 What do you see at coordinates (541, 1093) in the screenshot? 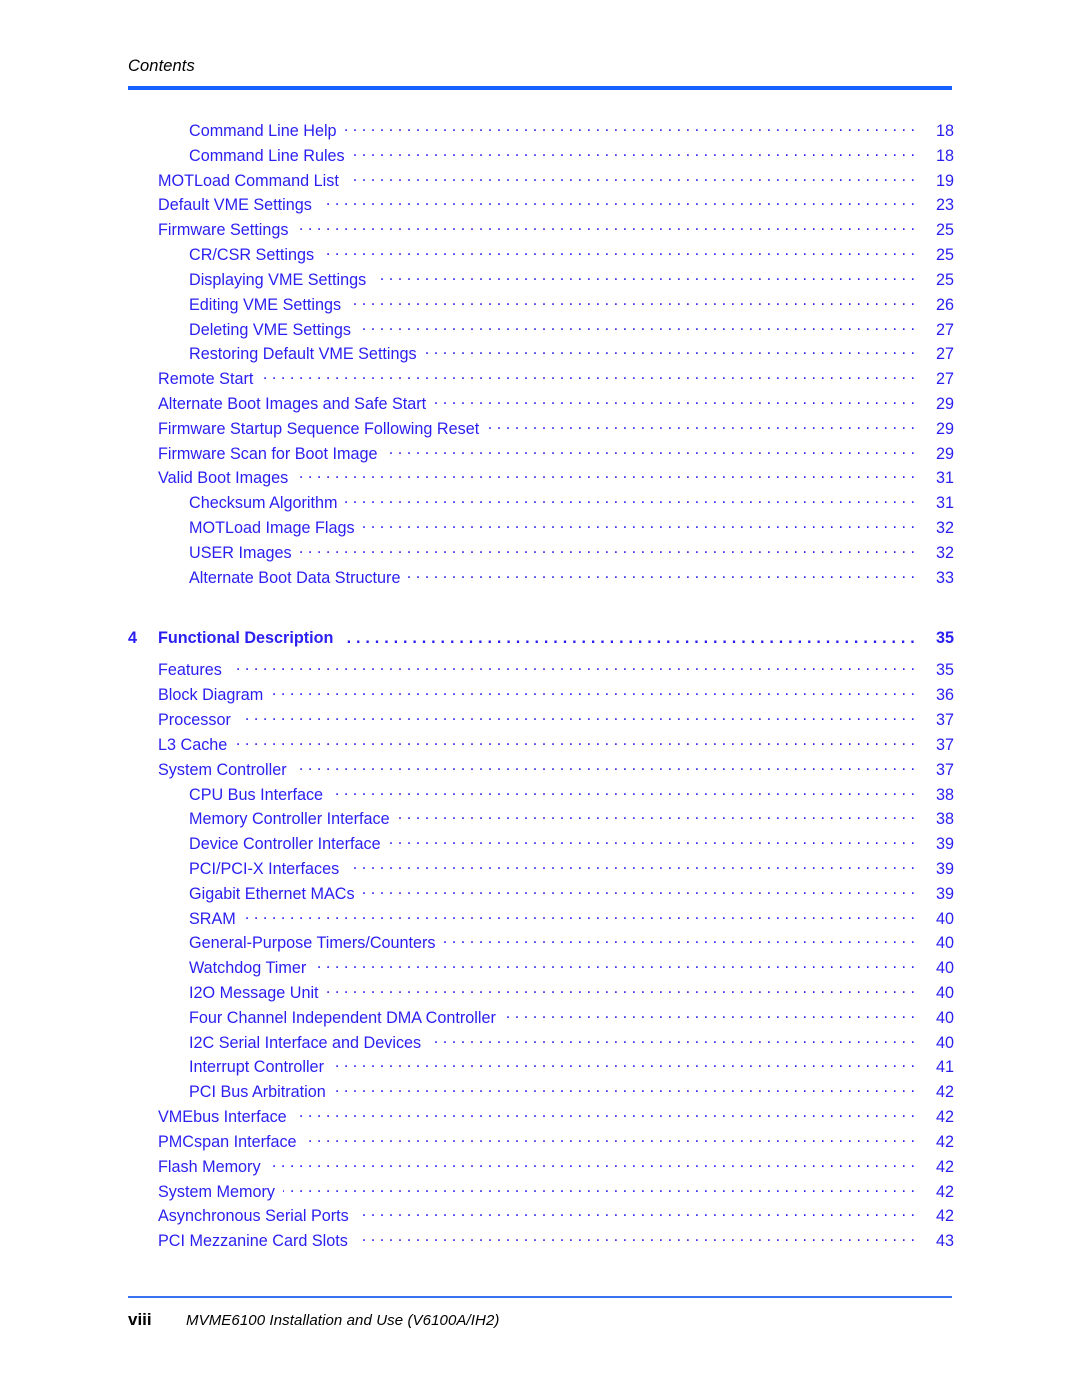
I see `toc-entry-row: PCI Bus Arbitration 42` at bounding box center [541, 1093].